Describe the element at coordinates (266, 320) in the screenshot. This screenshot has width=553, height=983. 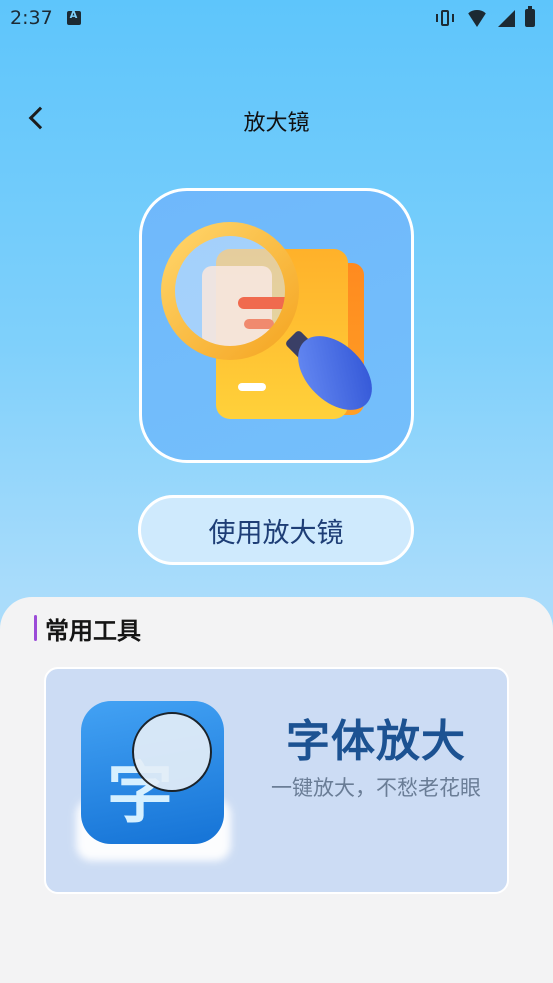
I see `magnifier-illustration` at that location.